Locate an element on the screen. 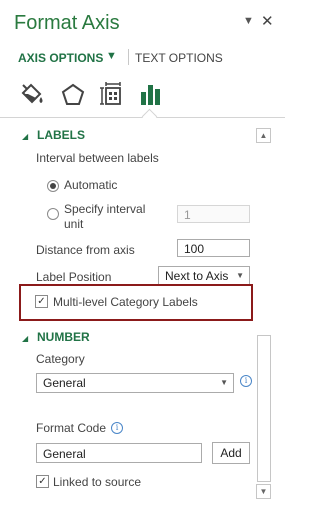  pane-title: Format Axis is located at coordinates (67, 23).